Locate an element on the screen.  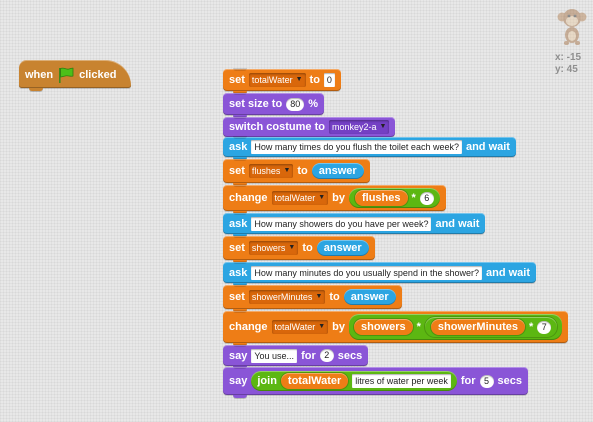
costume-dropdown: monkey2-a ▼ is located at coordinates (359, 127).